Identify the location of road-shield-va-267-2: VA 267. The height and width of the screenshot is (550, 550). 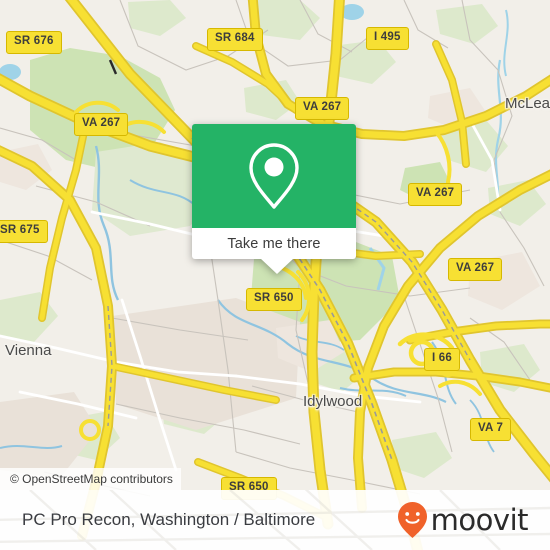
(322, 108).